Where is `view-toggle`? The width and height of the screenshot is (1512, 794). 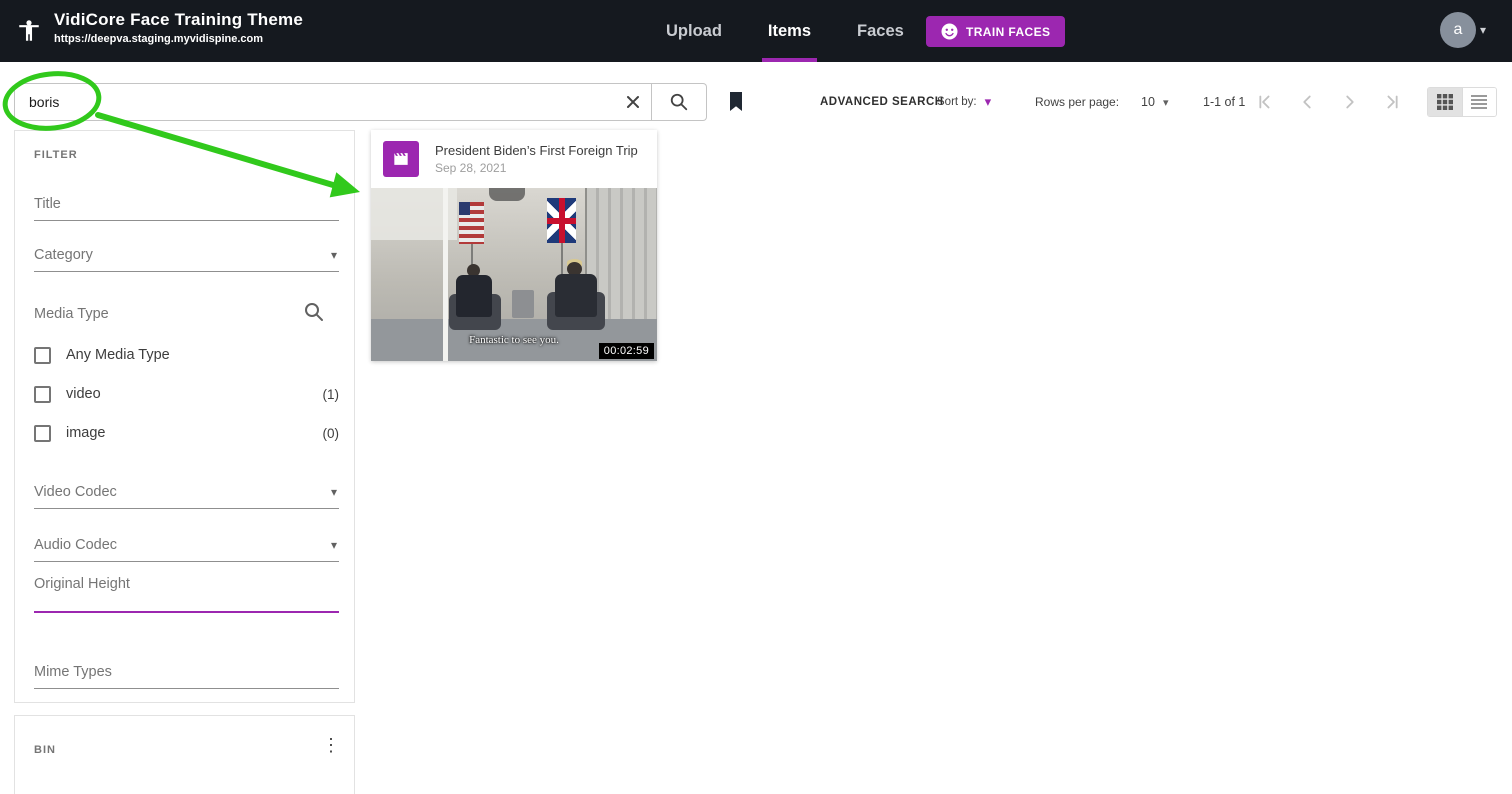 view-toggle is located at coordinates (1462, 102).